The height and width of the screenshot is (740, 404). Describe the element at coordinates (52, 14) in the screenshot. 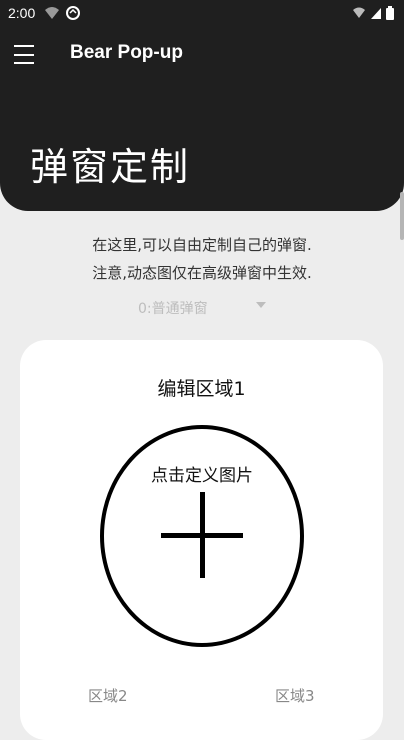

I see `wifi-question-icon` at that location.